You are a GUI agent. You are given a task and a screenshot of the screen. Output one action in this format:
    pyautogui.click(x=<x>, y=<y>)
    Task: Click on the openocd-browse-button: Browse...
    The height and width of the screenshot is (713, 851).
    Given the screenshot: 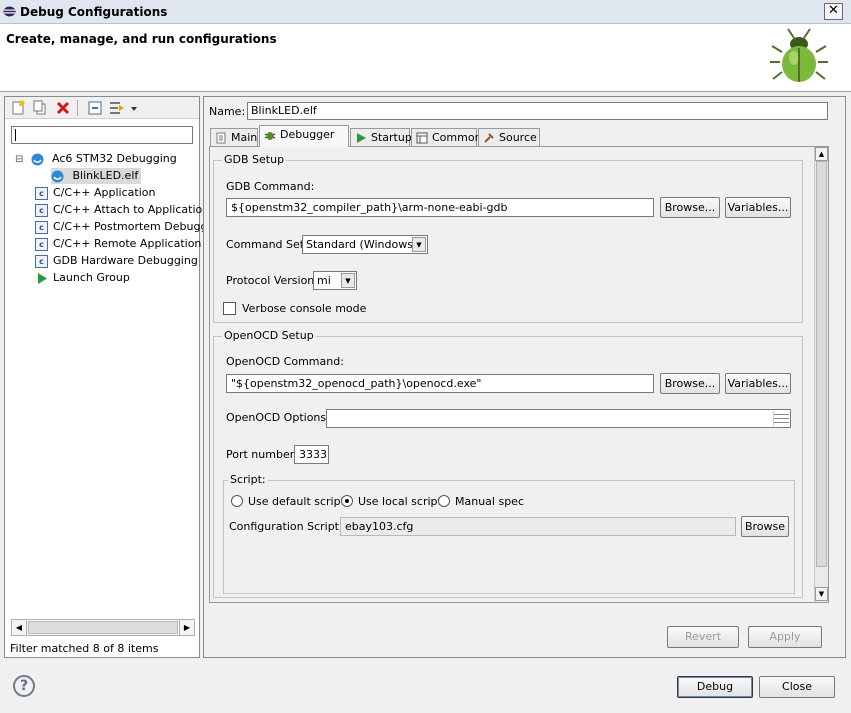 What is the action you would take?
    pyautogui.click(x=690, y=383)
    